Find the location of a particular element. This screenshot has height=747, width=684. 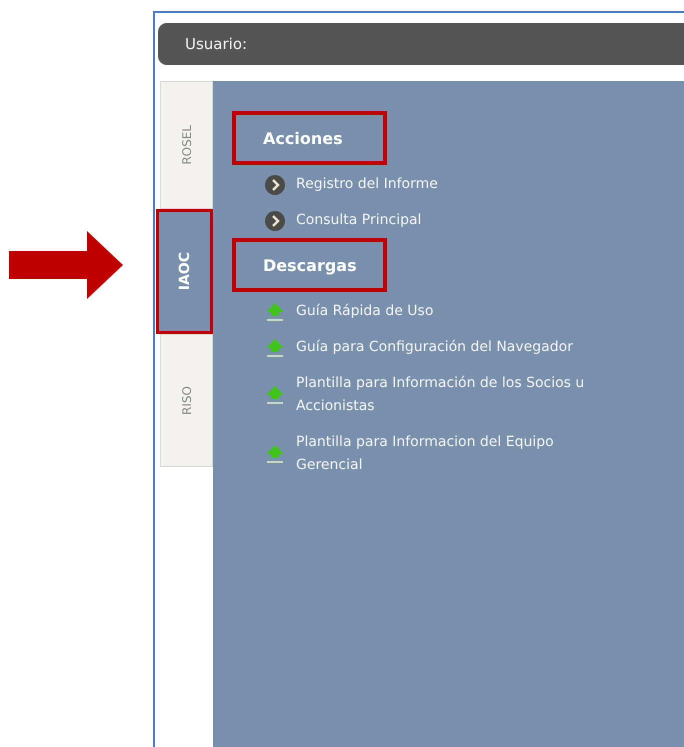

menu-link: Plantilla para Informacion del Equipo Gerencial is located at coordinates (455, 454).